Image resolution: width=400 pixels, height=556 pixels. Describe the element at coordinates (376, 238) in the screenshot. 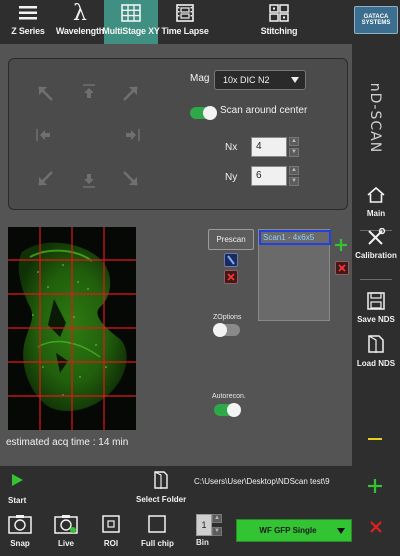

I see `tools-icon` at that location.